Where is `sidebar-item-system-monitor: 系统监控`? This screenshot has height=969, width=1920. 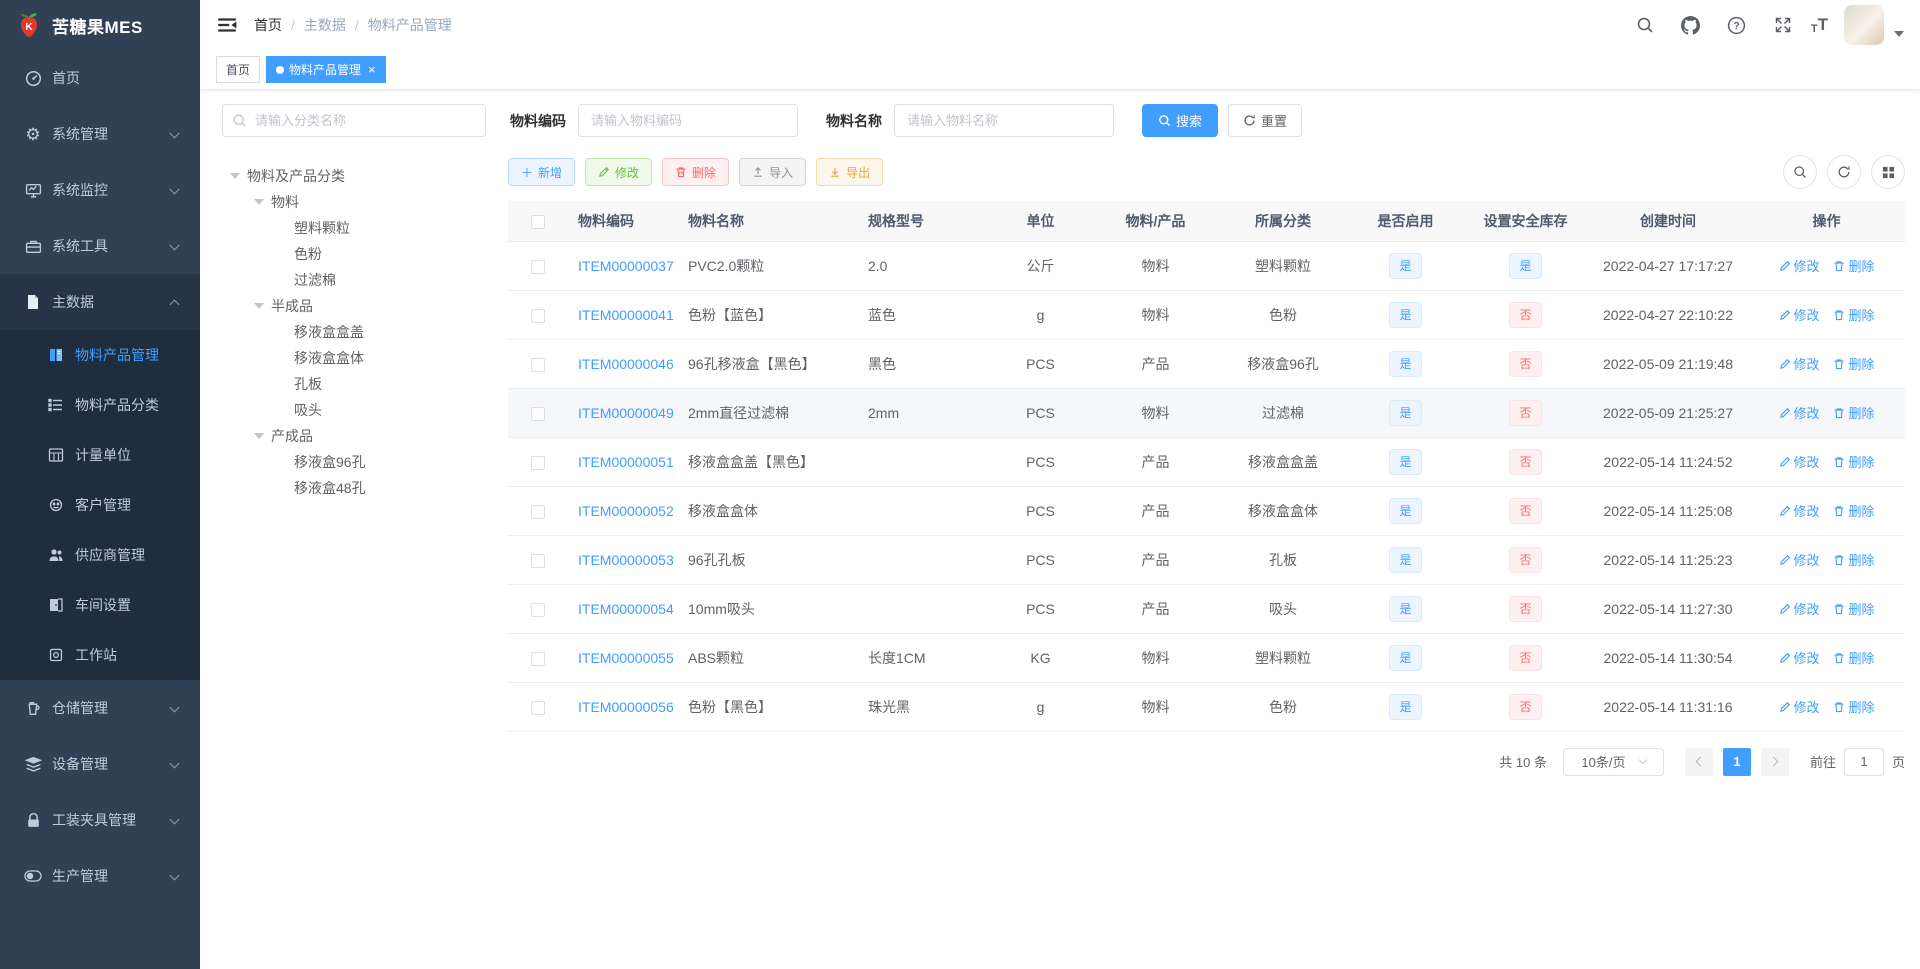 sidebar-item-system-monitor: 系统监控 is located at coordinates (100, 190).